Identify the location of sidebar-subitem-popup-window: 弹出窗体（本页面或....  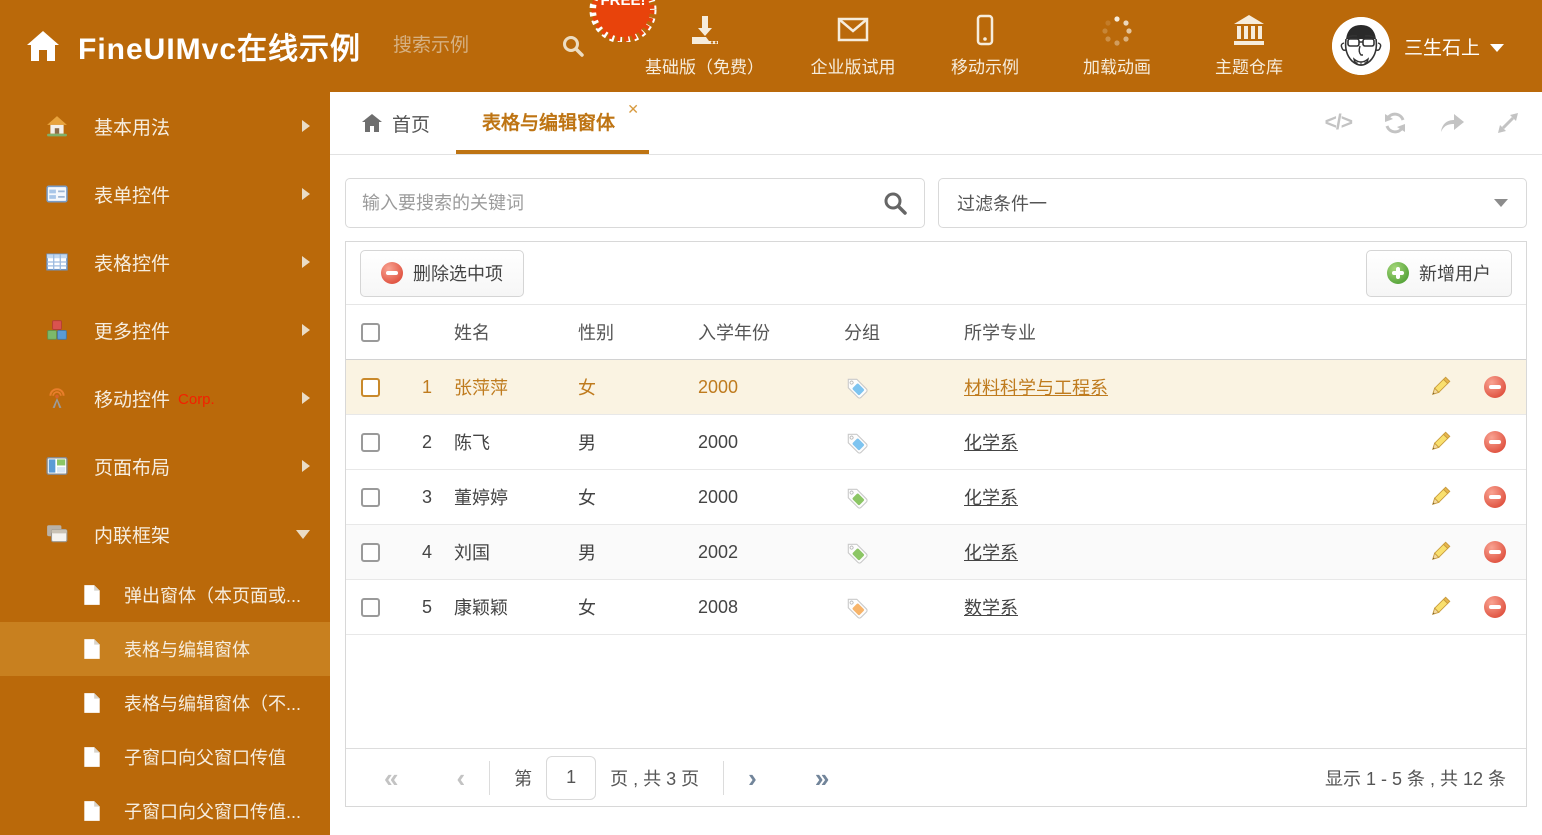
(165, 595).